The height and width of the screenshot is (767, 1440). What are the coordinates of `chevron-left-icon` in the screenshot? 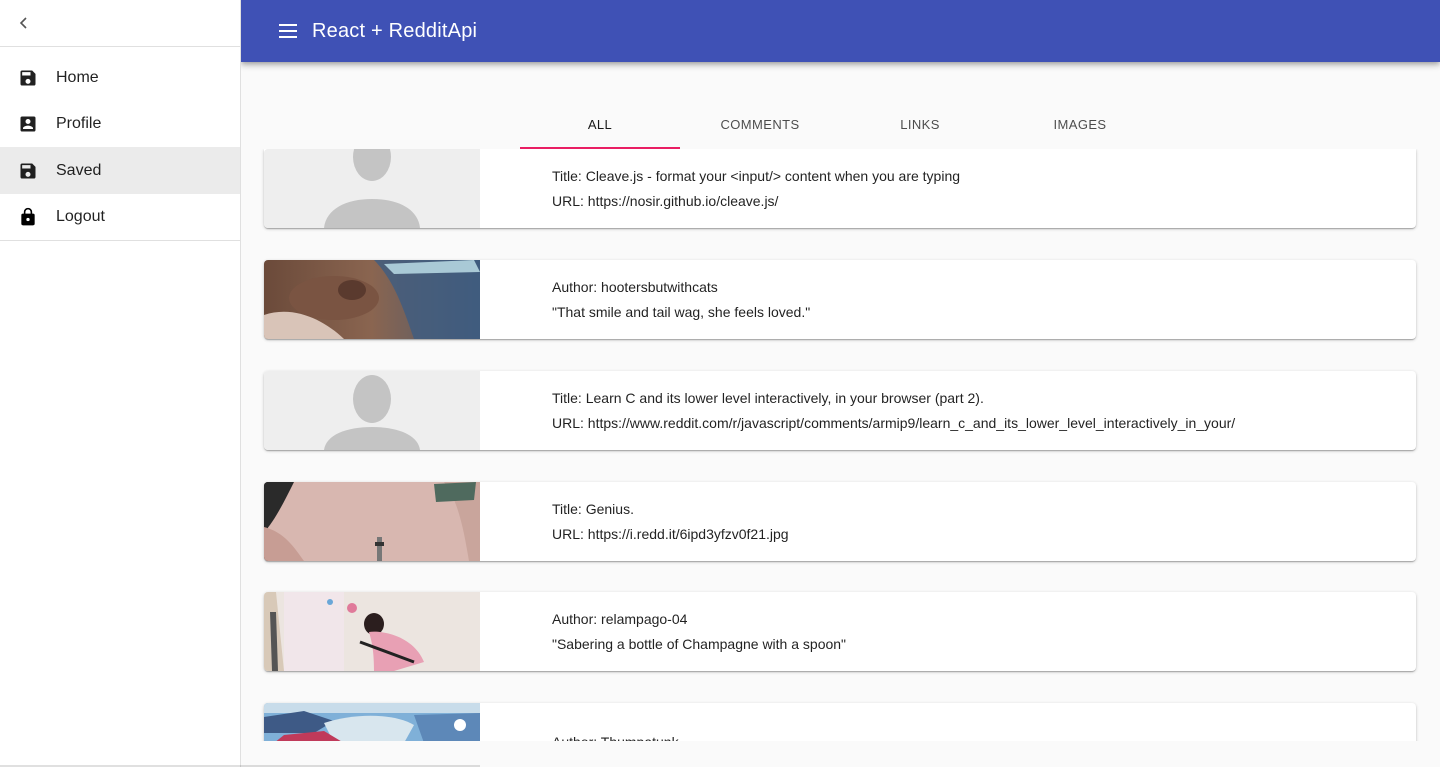 It's located at (23, 23).